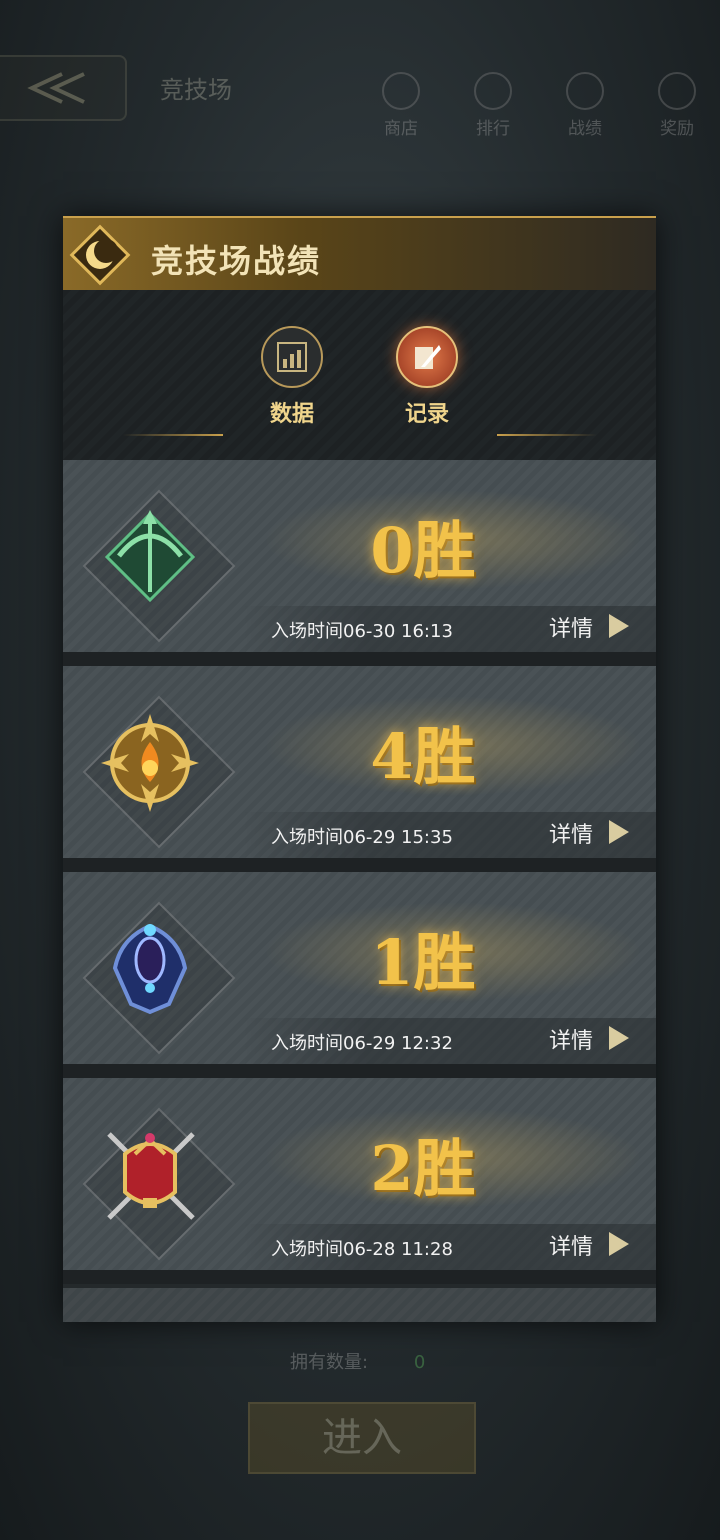  What do you see at coordinates (173, 435) in the screenshot?
I see `tab-divider-left` at bounding box center [173, 435].